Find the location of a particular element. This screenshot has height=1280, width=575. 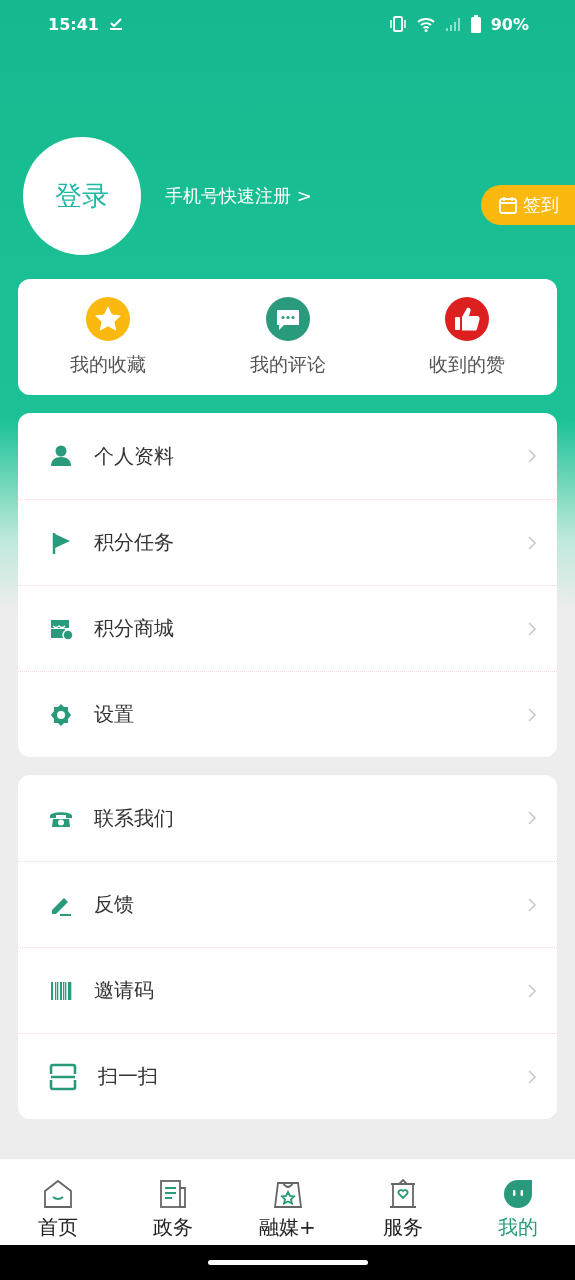

menu-item: 反馈 is located at coordinates (287, 904).